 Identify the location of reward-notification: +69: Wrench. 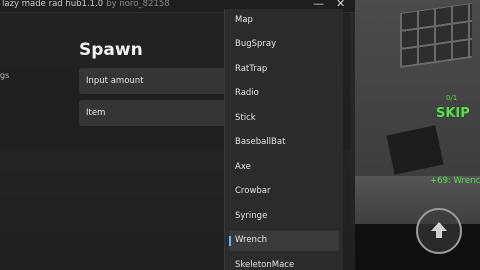
(455, 181).